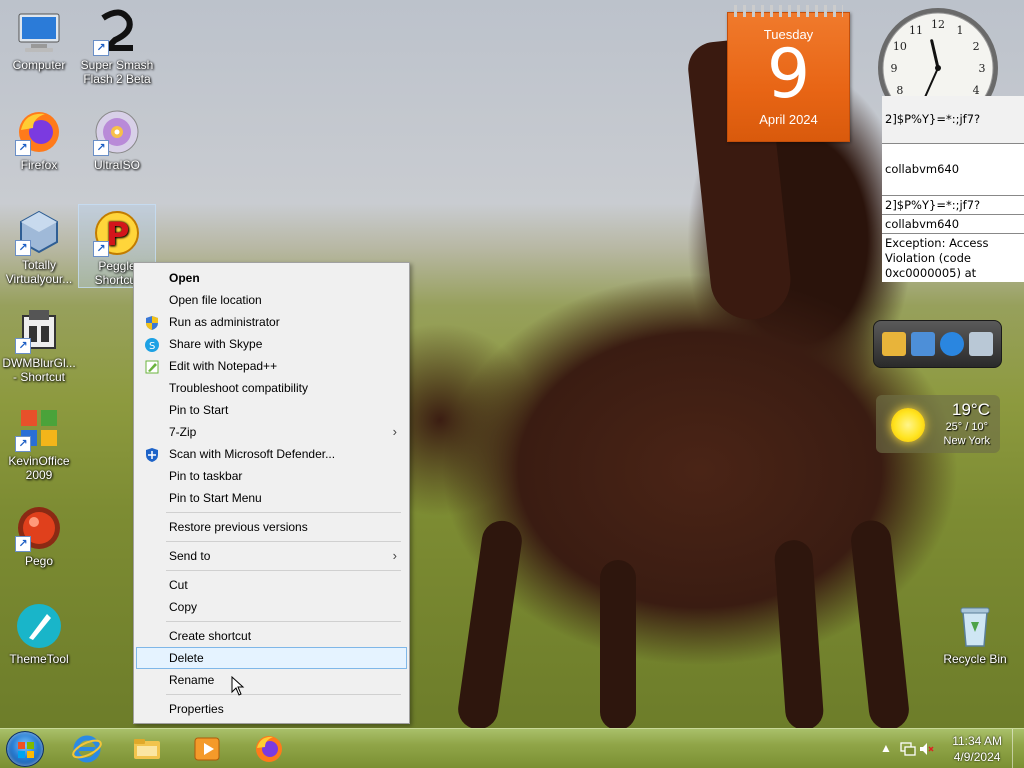  I want to click on menu-item-label: Pin to taskbar, so click(206, 476).